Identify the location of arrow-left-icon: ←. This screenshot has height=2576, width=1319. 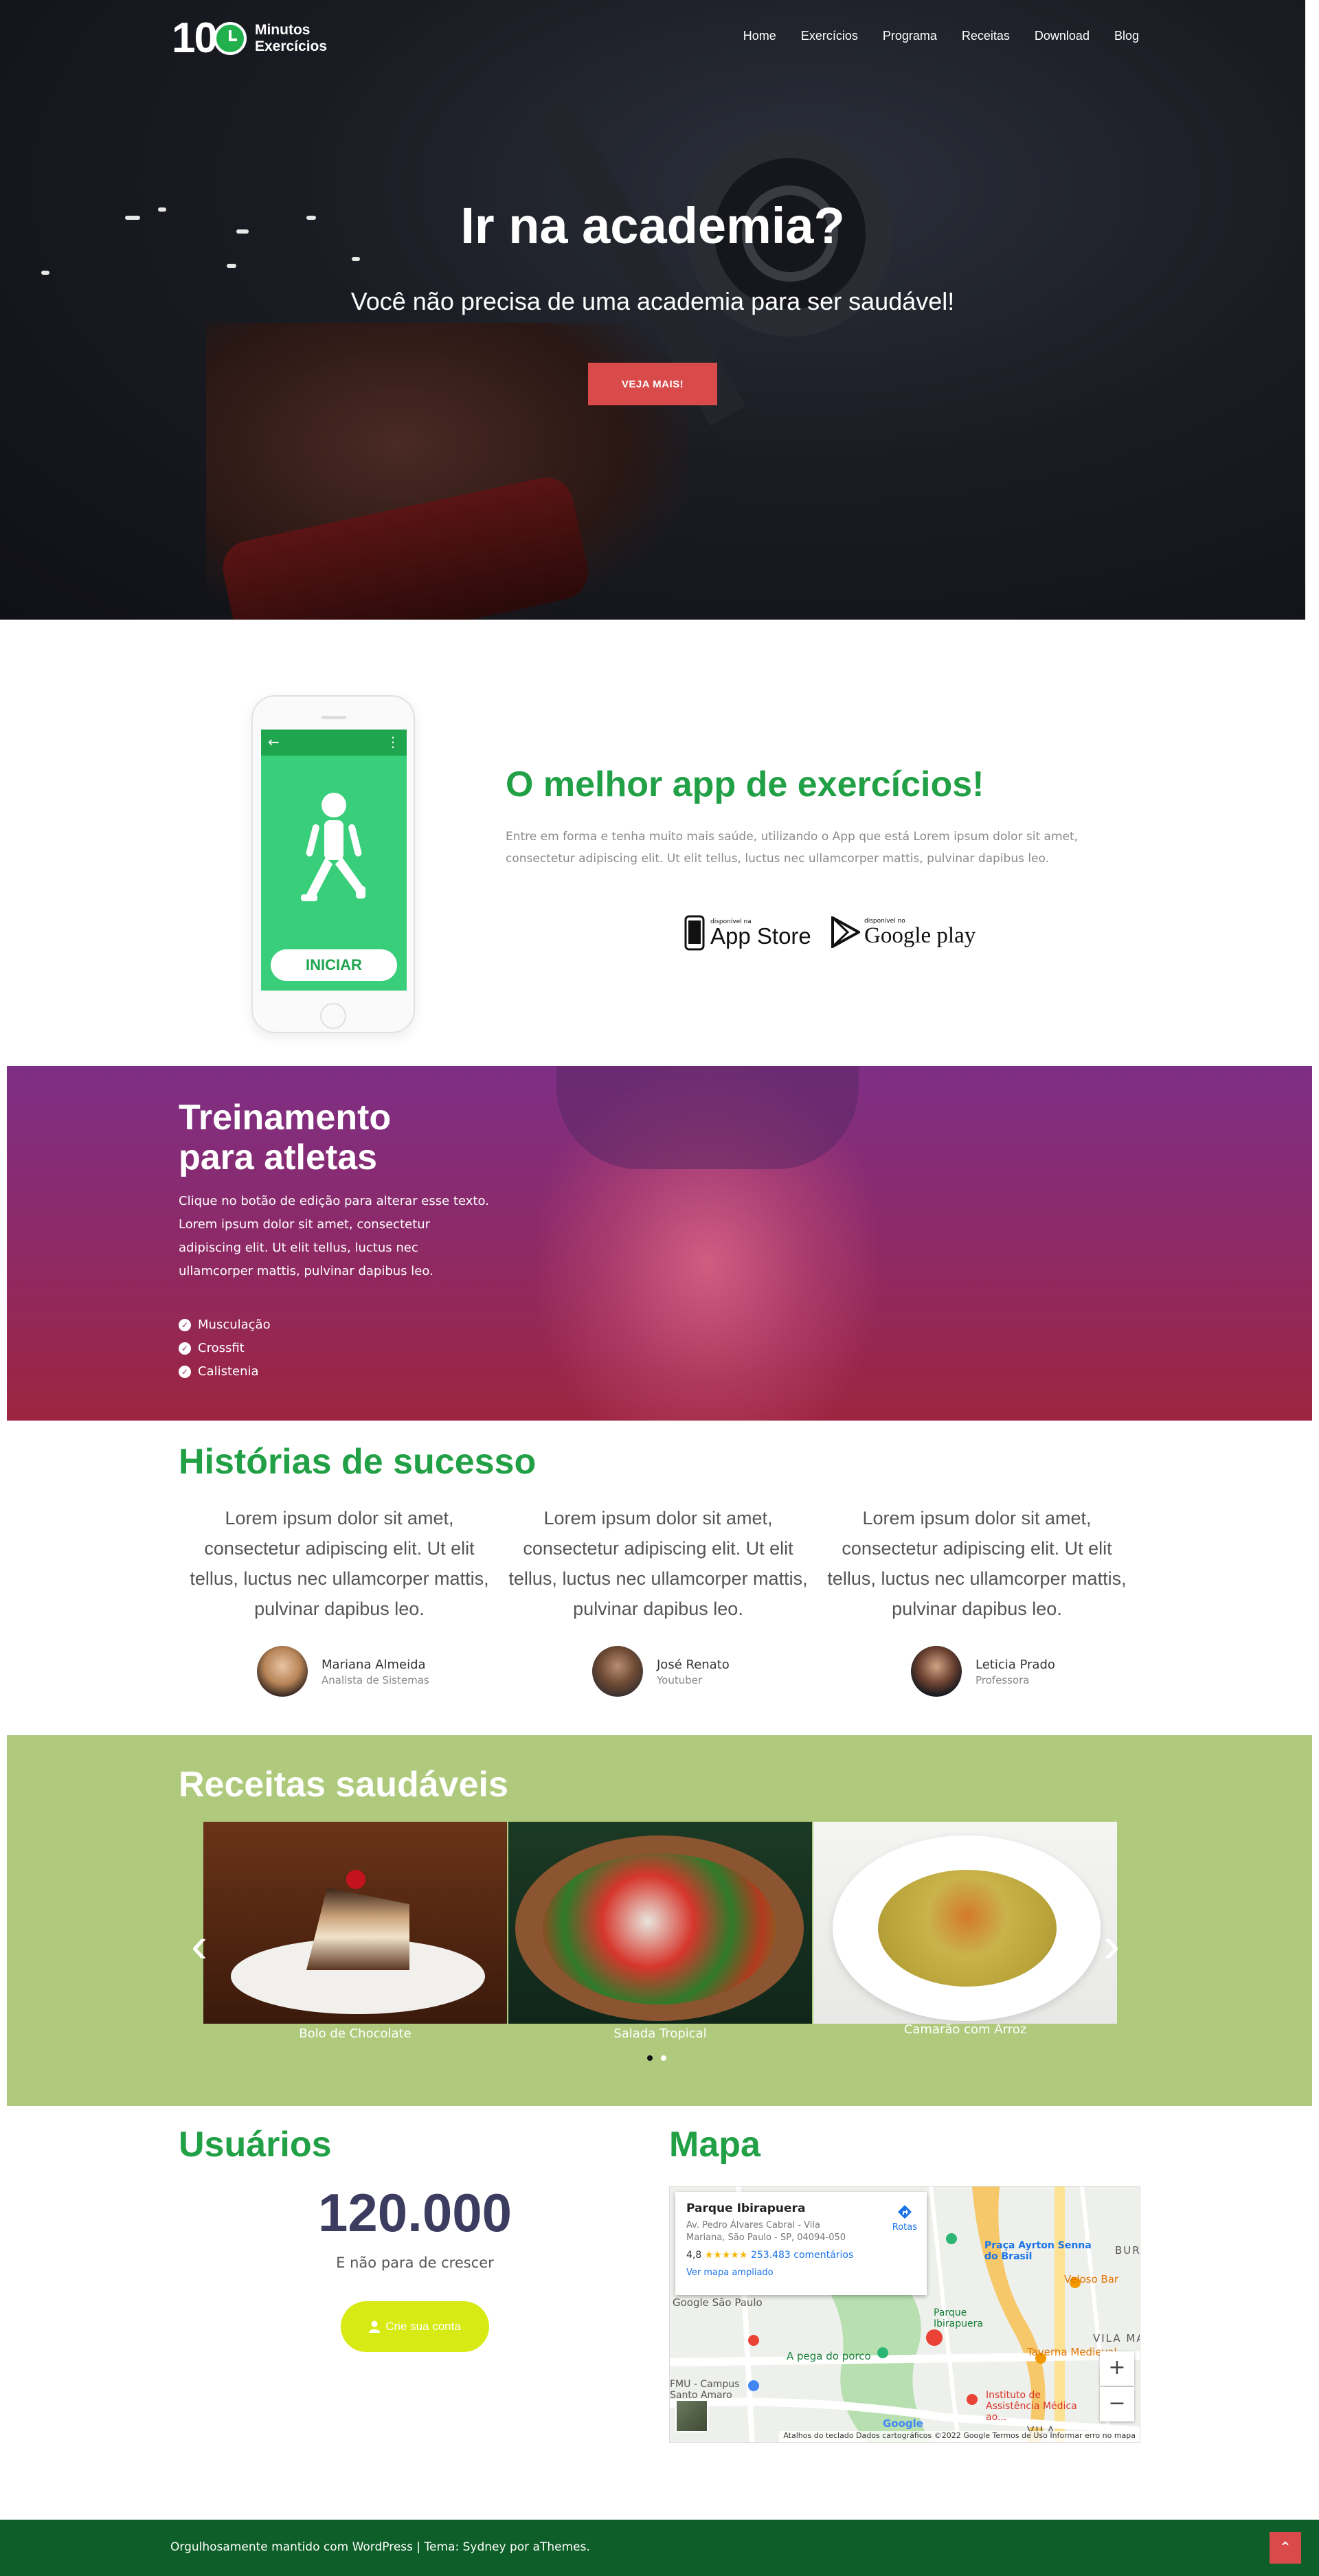
(274, 742).